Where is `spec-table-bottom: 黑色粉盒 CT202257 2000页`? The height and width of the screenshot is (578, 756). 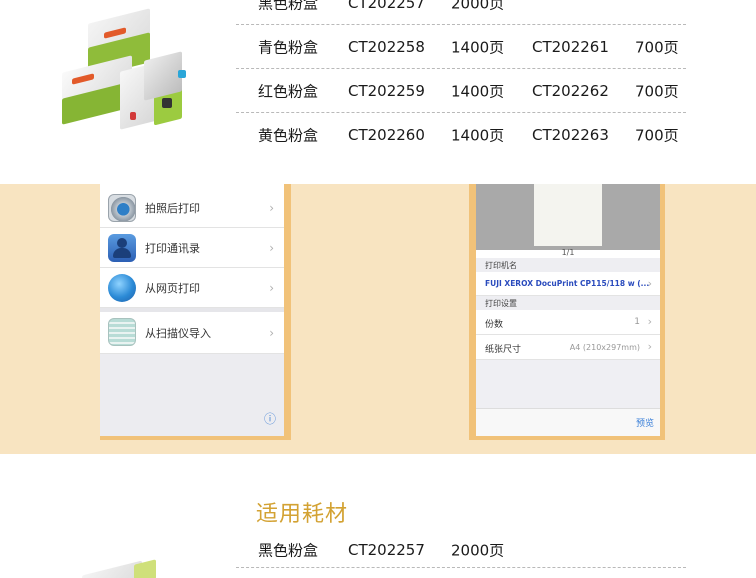 spec-table-bottom: 黑色粉盒 CT202257 2000页 is located at coordinates (461, 550).